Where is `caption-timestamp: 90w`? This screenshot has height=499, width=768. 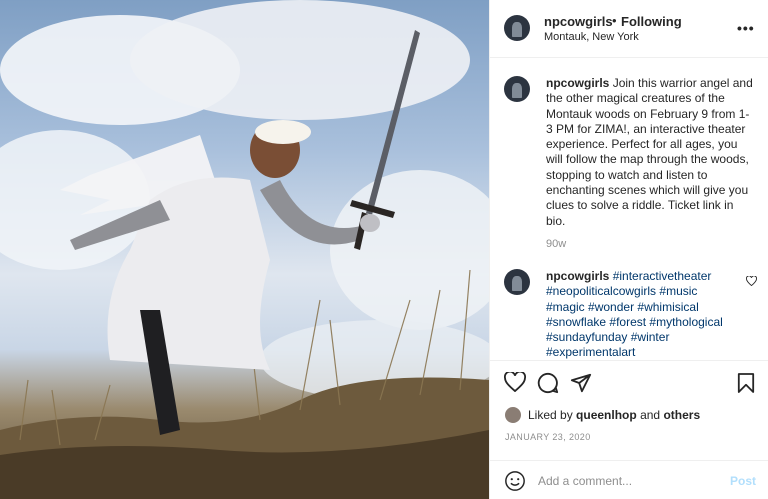
caption-timestamp: 90w is located at coordinates (556, 244).